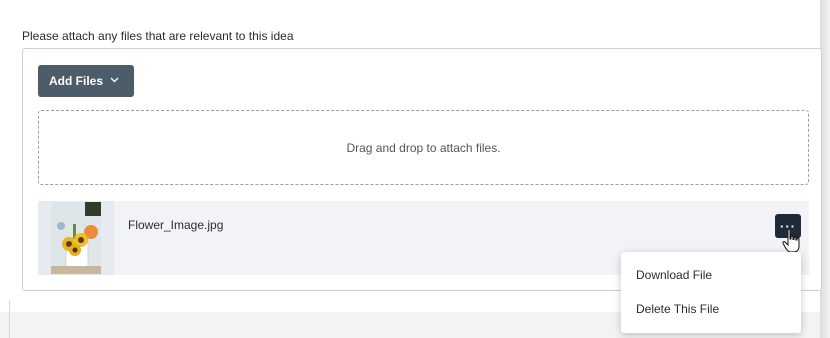 The width and height of the screenshot is (830, 338). What do you see at coordinates (674, 275) in the screenshot?
I see `download-file-menu-item: Download File` at bounding box center [674, 275].